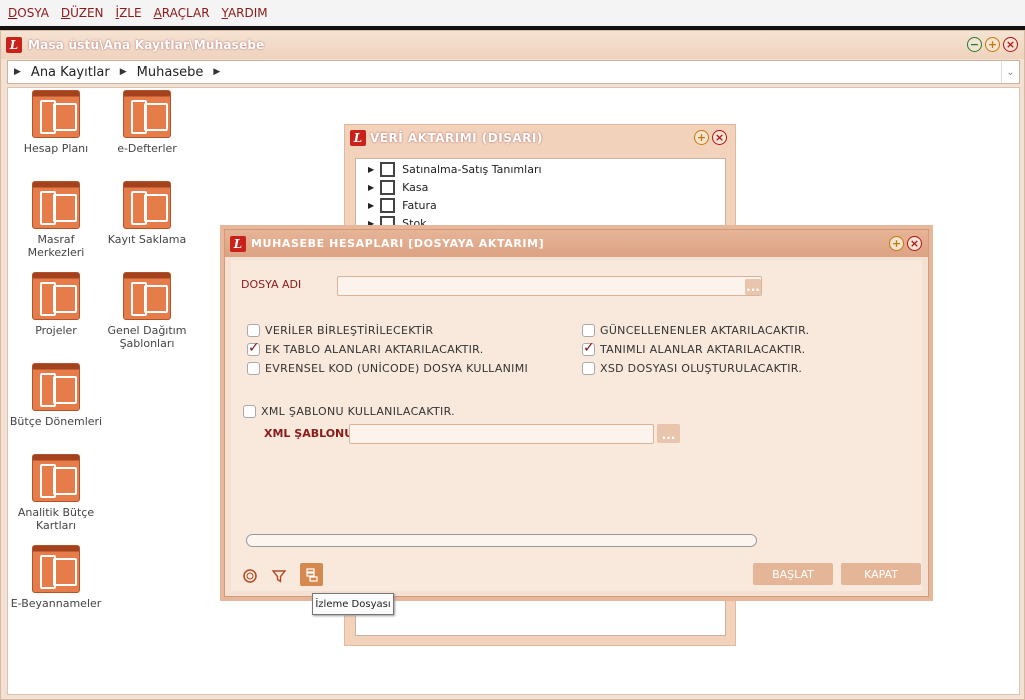  I want to click on option-xml-sablonu: XML ŞABLONU KULLANILACAKTIR., so click(349, 411).